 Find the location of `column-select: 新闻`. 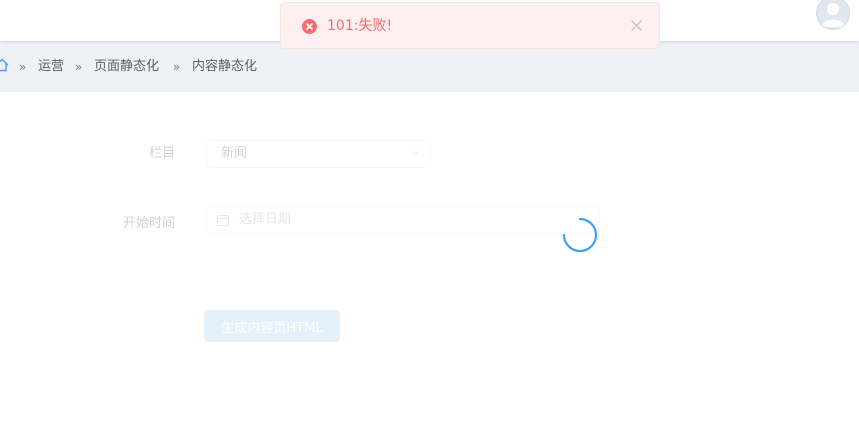

column-select: 新闻 is located at coordinates (318, 154).